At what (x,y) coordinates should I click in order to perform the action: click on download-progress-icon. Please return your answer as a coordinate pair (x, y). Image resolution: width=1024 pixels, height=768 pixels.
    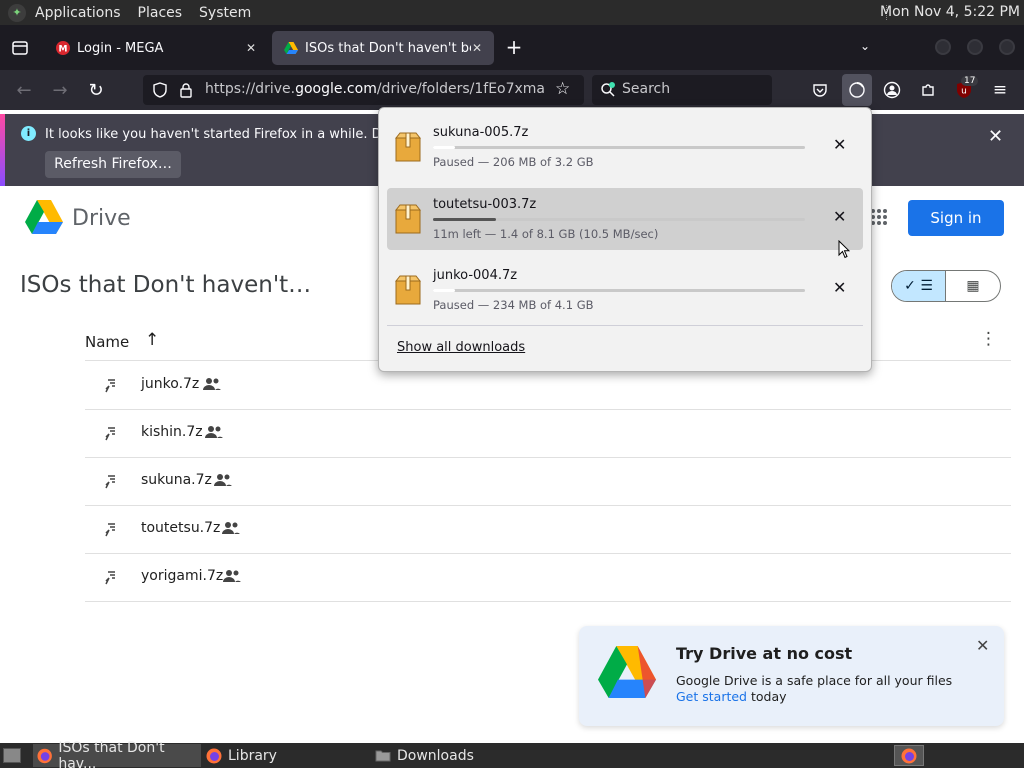
    Looking at the image, I should click on (857, 90).